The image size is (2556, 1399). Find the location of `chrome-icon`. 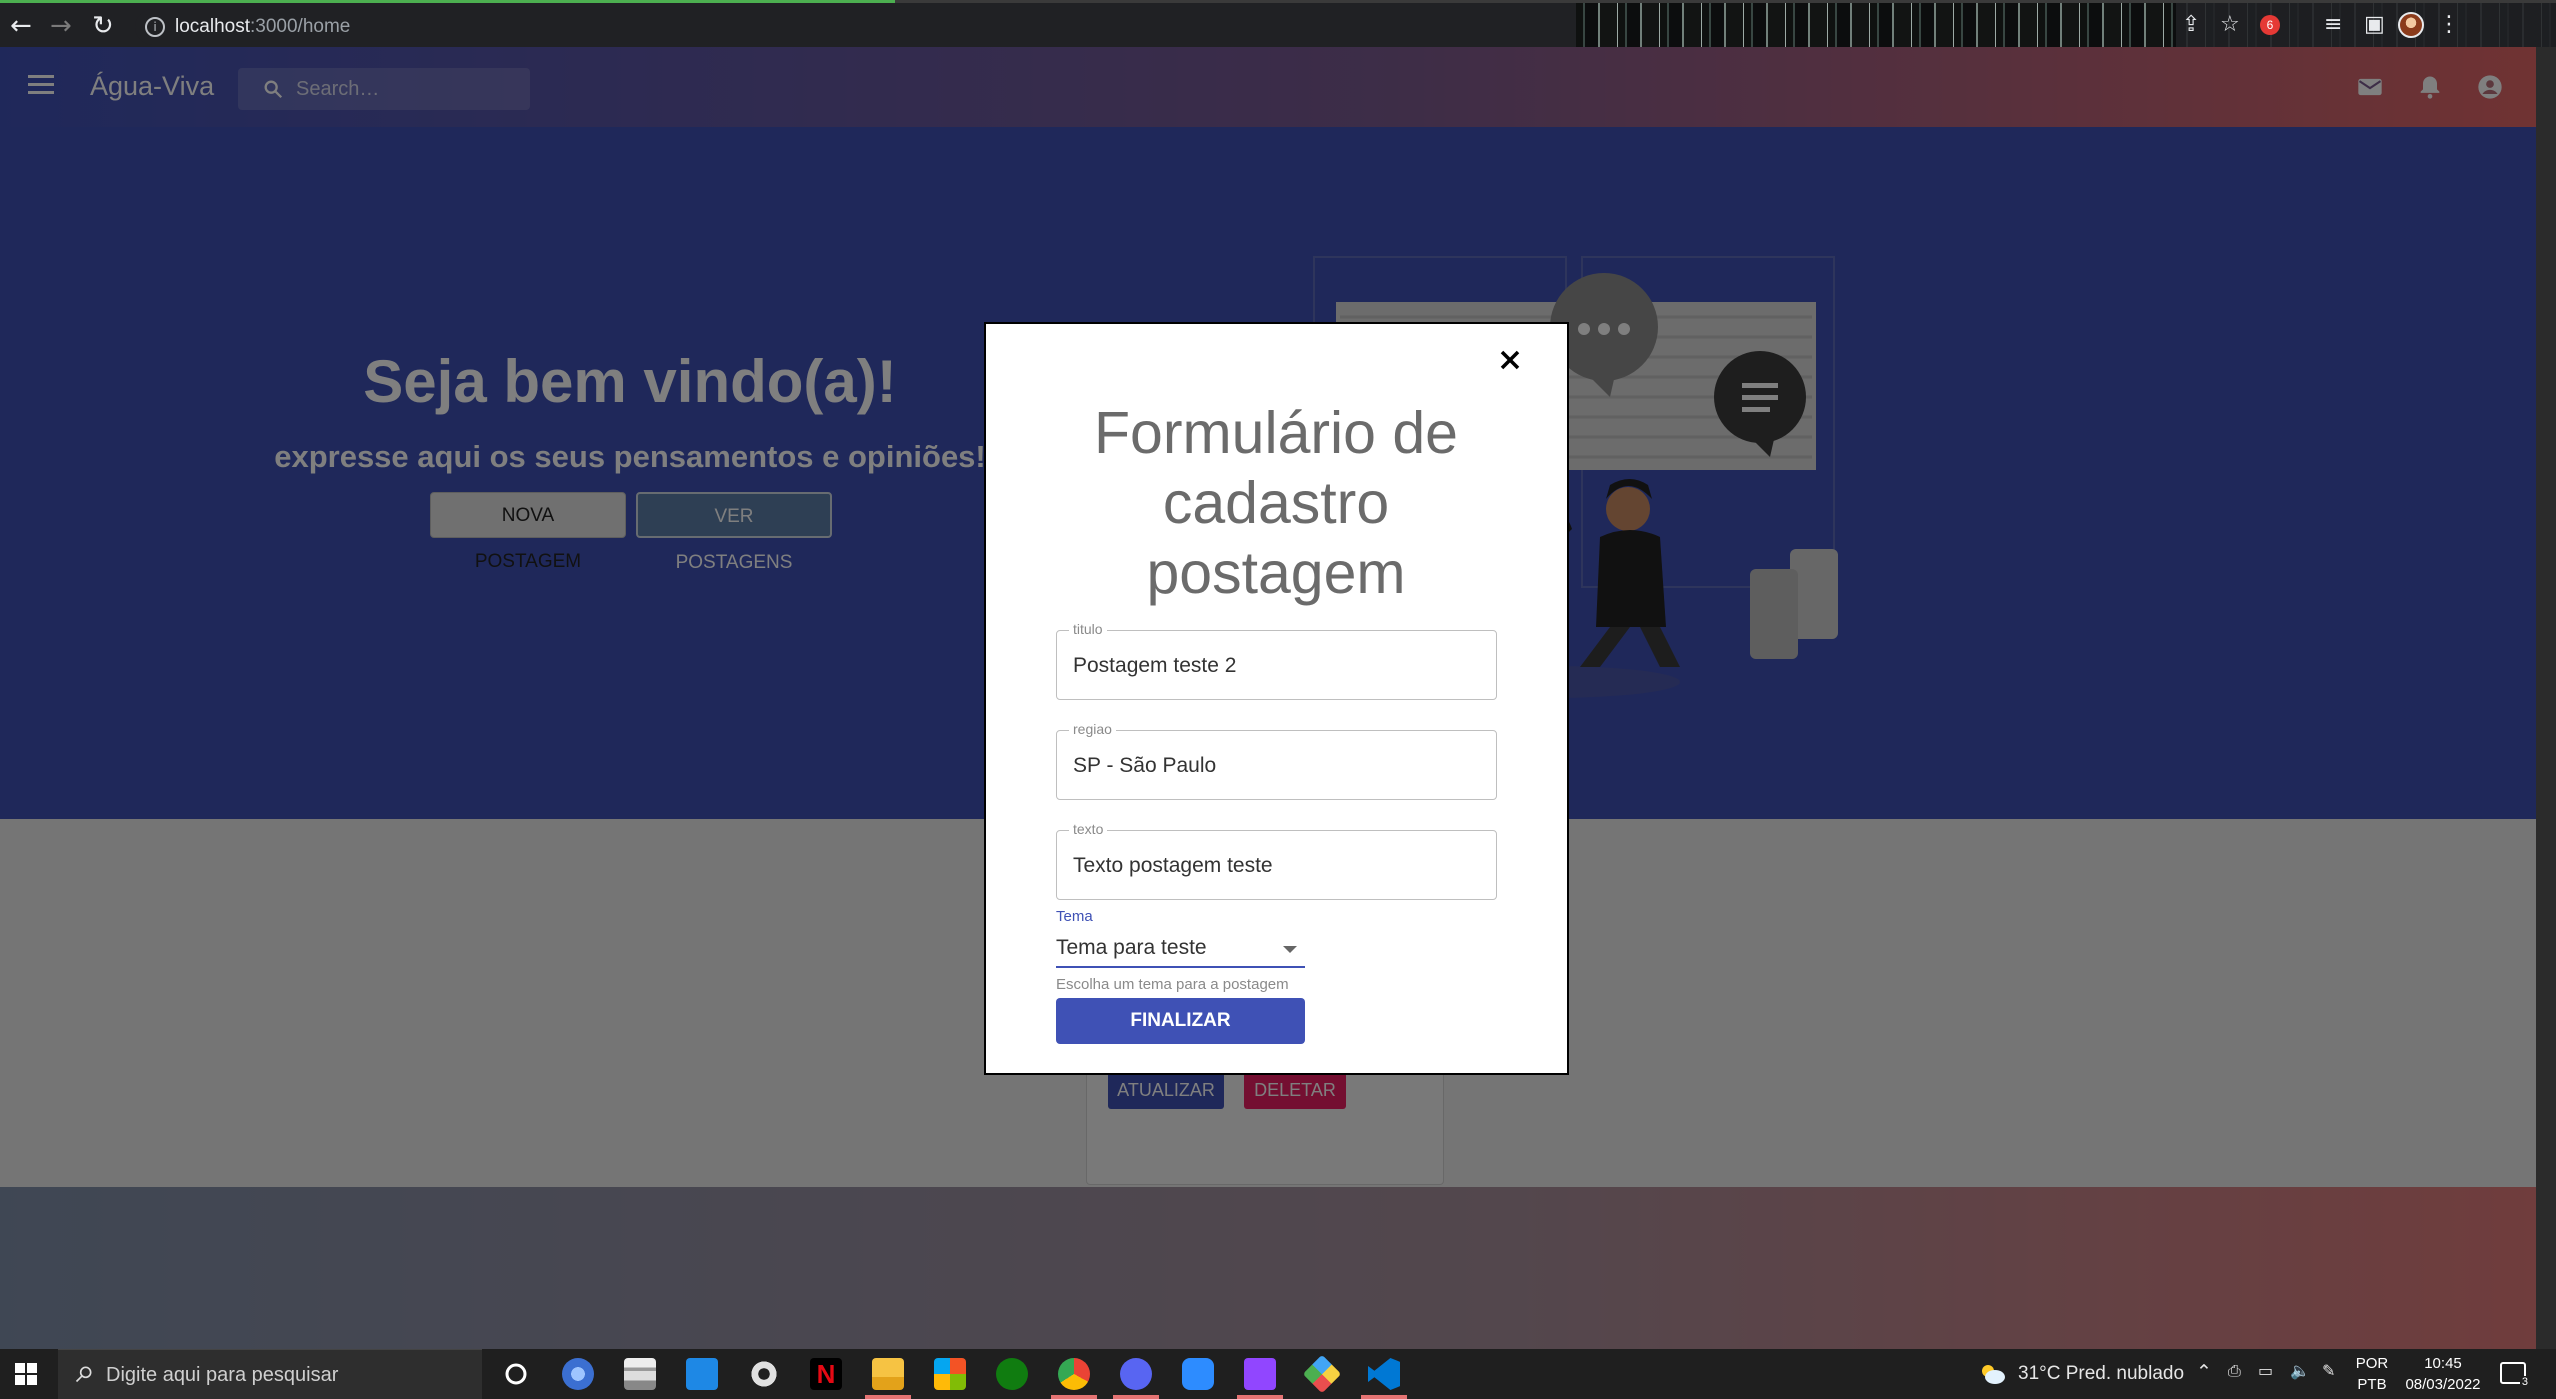

chrome-icon is located at coordinates (1074, 1374).